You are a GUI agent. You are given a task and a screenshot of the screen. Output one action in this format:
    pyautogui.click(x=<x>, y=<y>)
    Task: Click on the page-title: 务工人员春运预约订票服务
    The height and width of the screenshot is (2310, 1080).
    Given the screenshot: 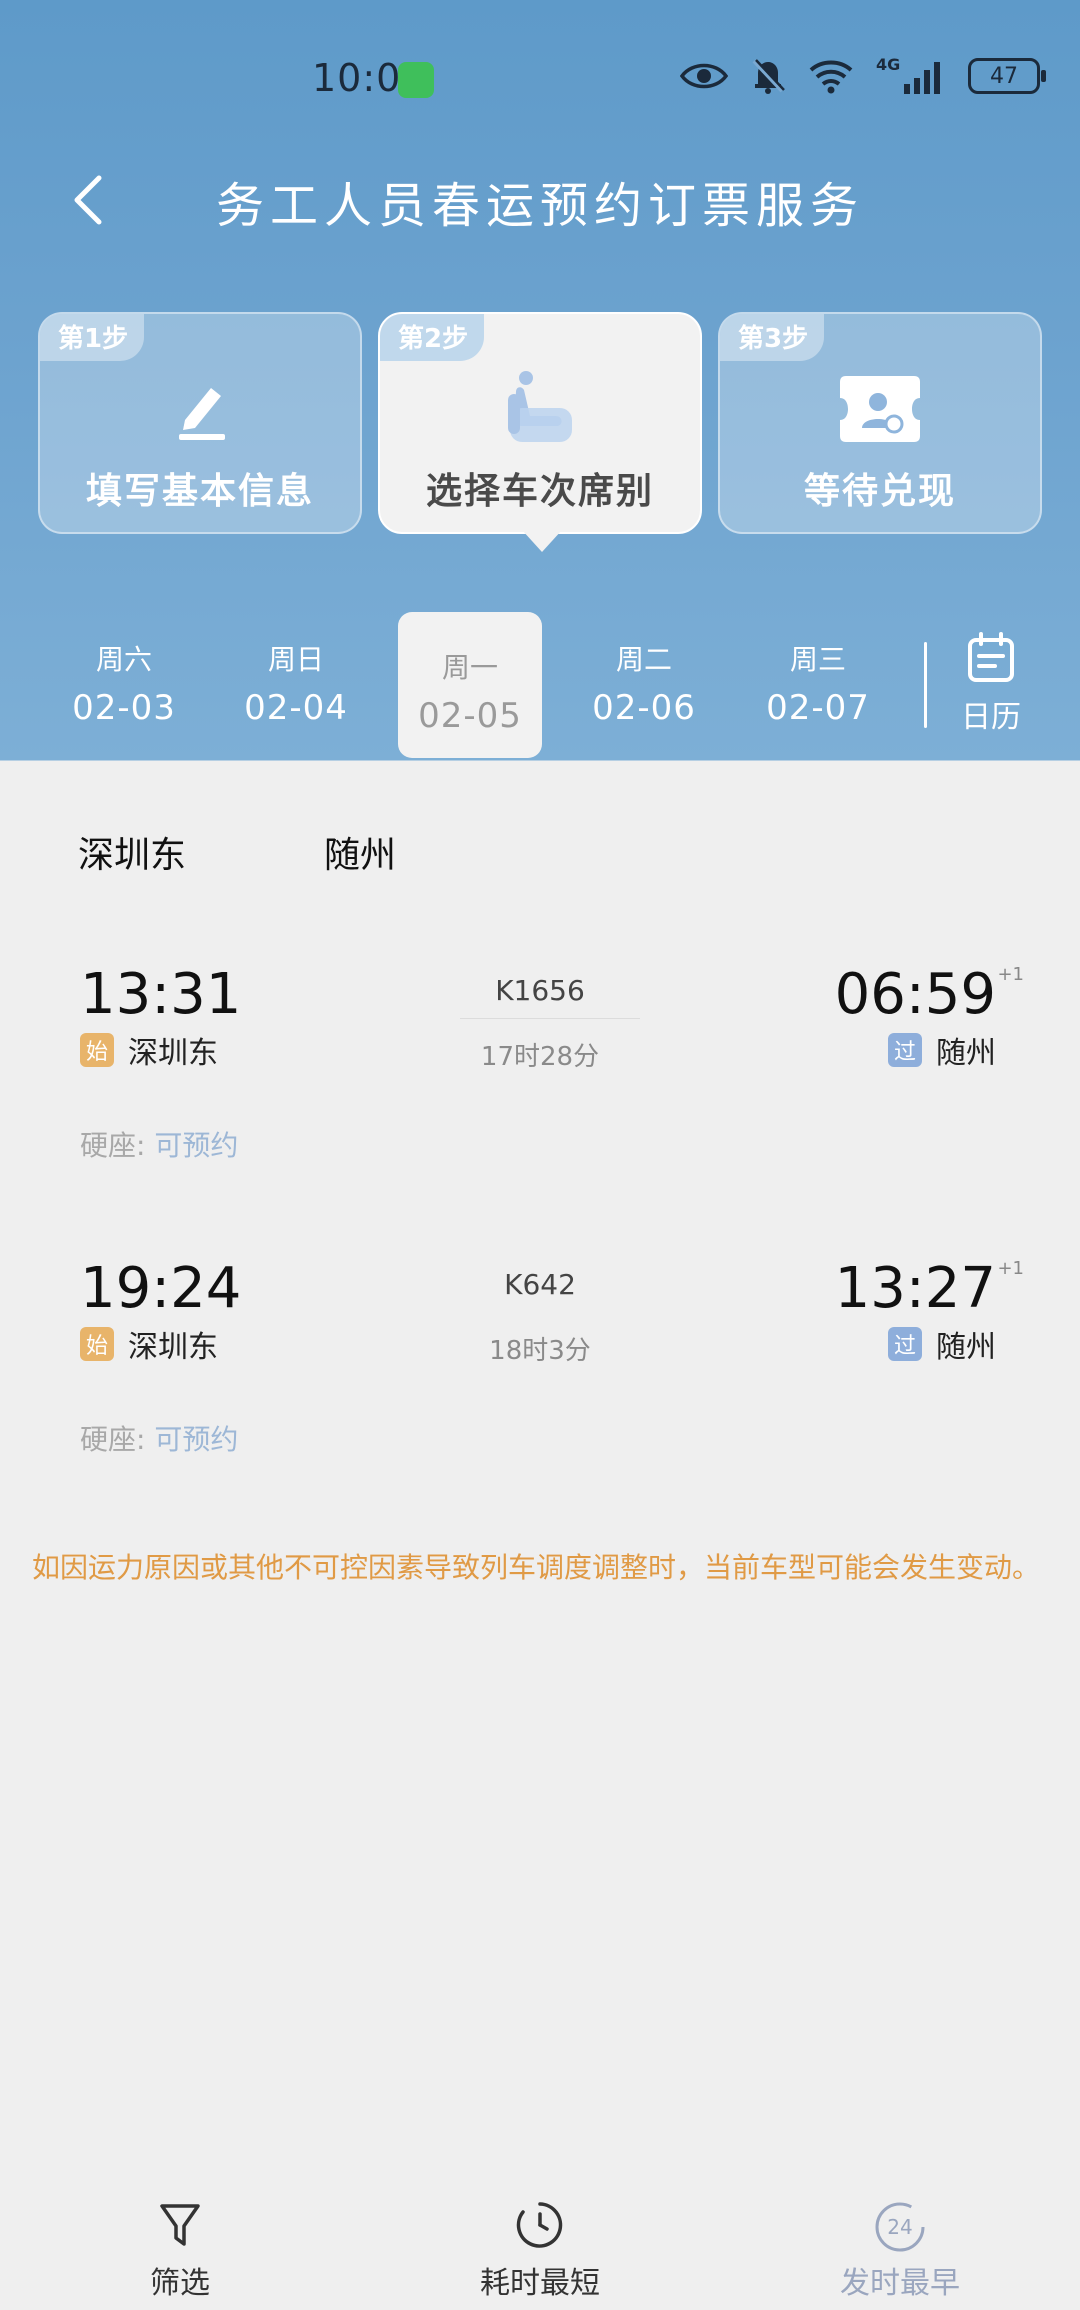 What is the action you would take?
    pyautogui.click(x=539, y=206)
    